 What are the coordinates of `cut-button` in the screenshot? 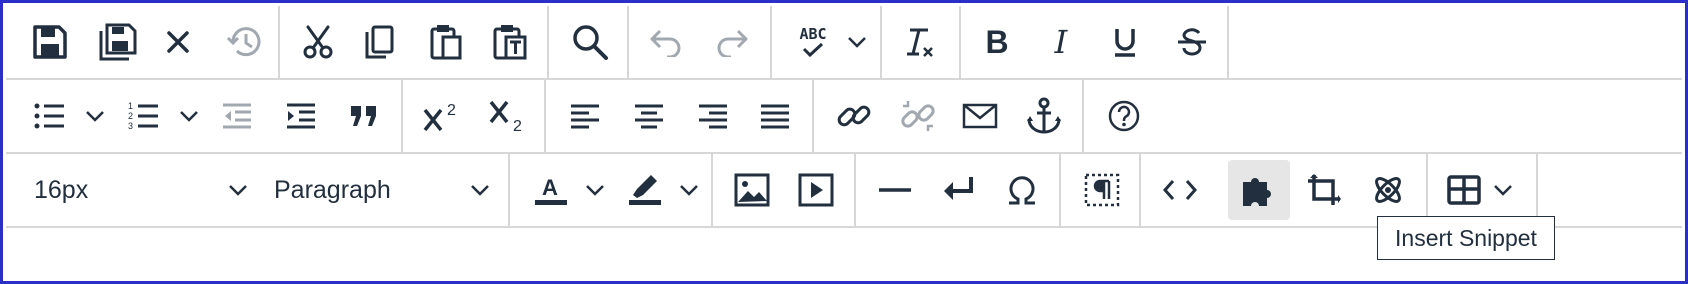 It's located at (318, 42).